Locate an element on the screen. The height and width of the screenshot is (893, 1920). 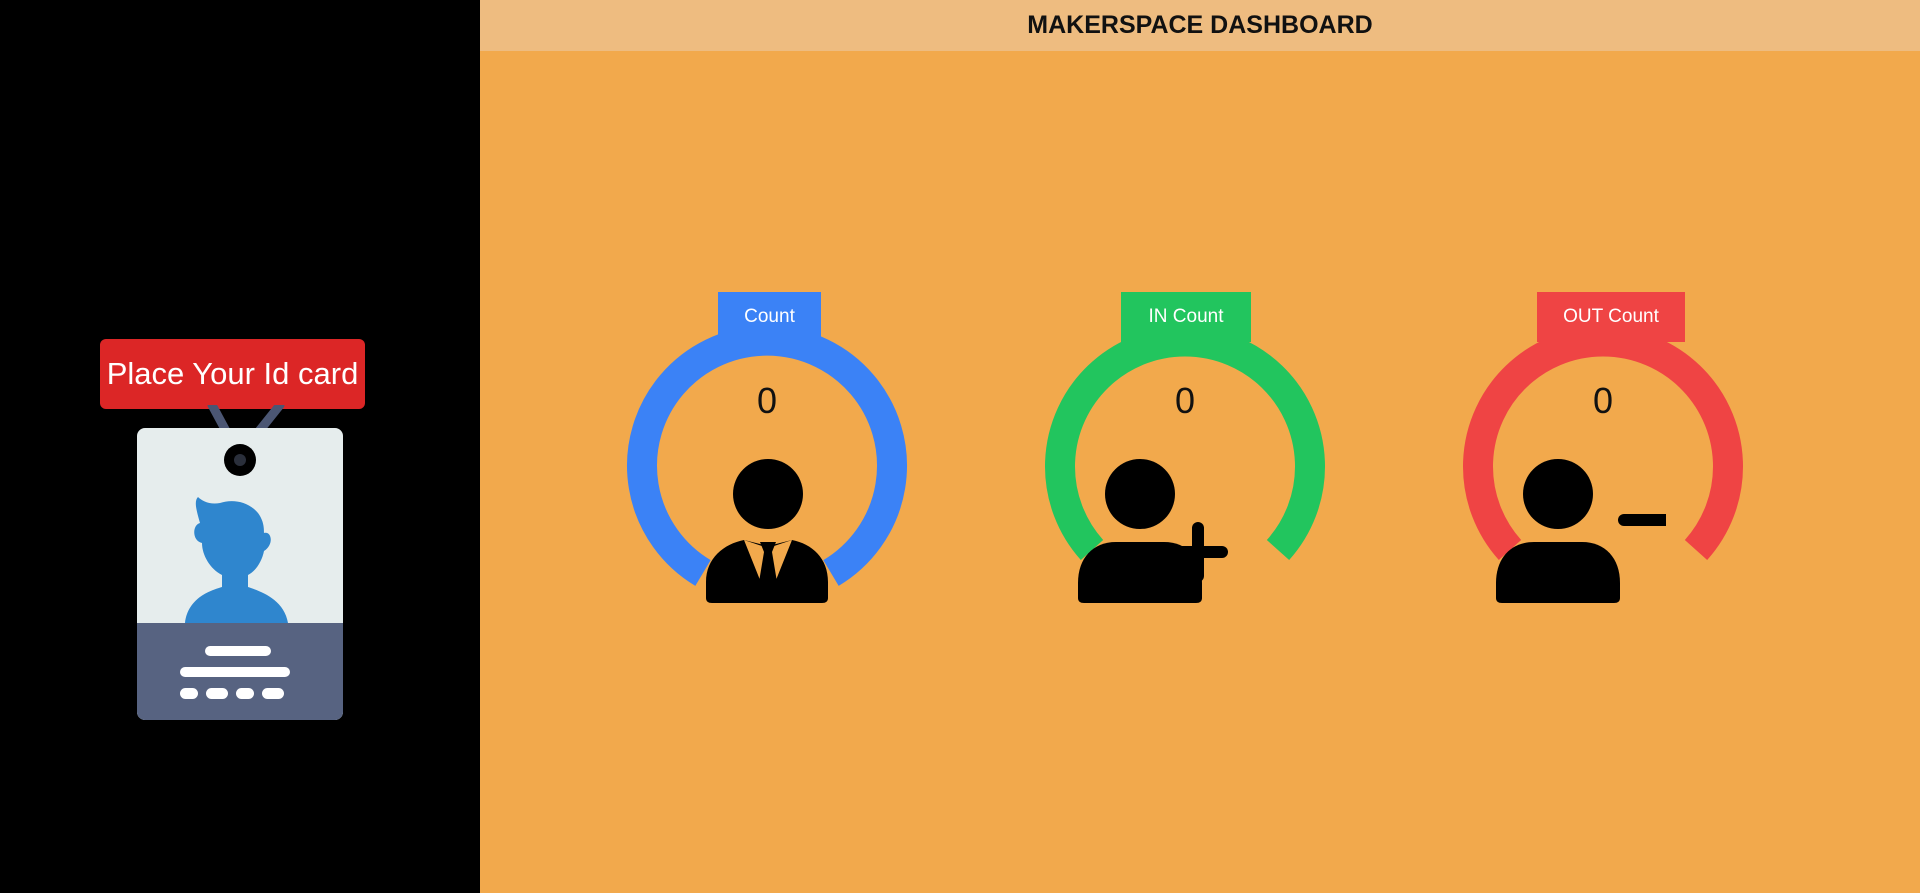
count-gauge: 0 is located at coordinates (767, 493).